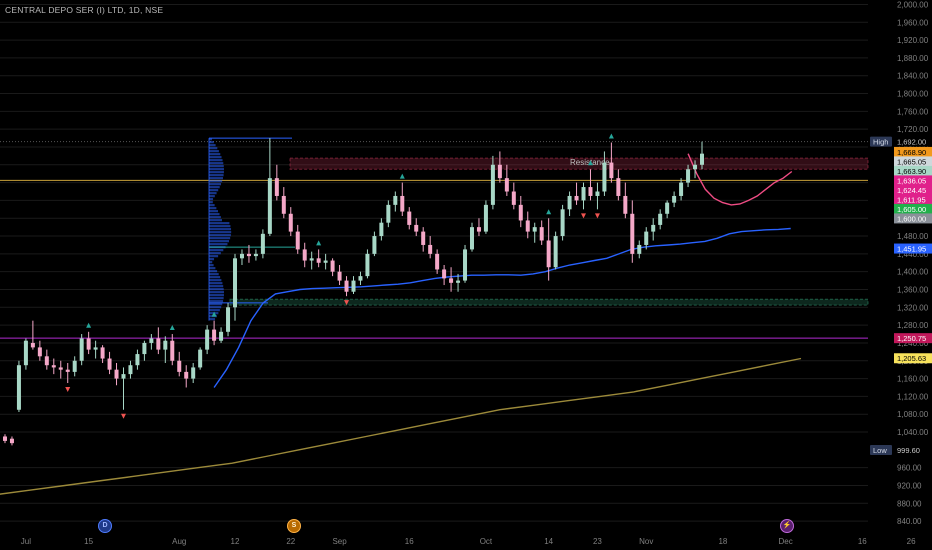  What do you see at coordinates (787, 526) in the screenshot?
I see `earnings-event-icon: ⚡` at bounding box center [787, 526].